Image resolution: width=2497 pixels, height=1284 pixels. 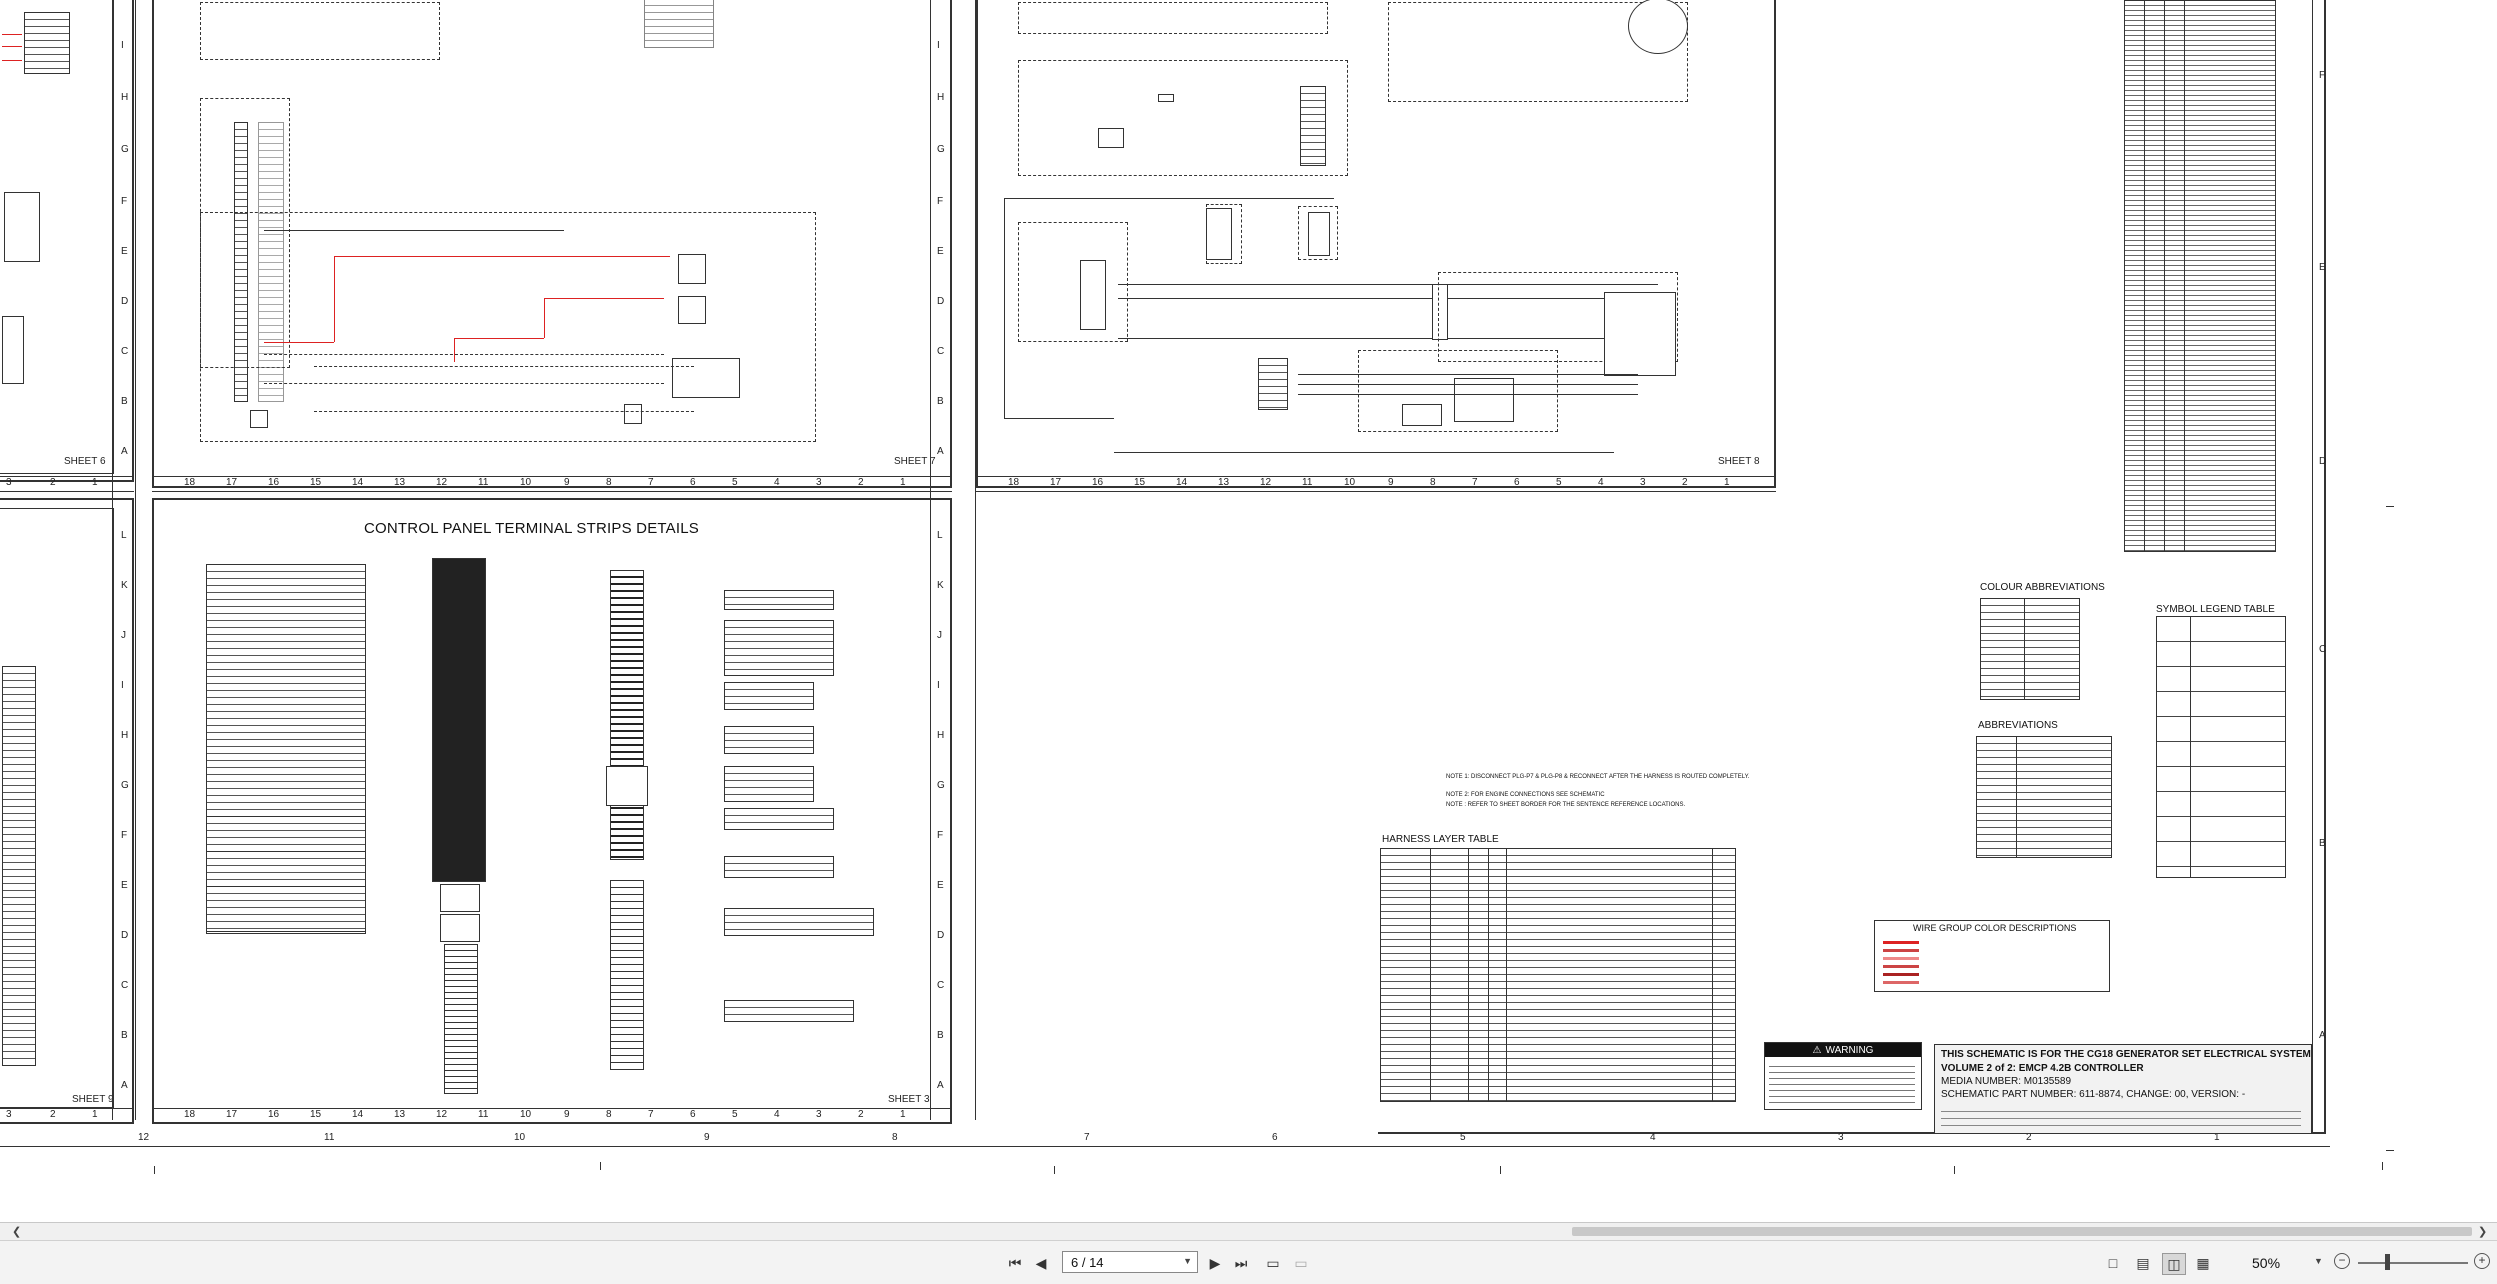 I want to click on sheet6-label: SHEET 6, so click(x=85, y=461).